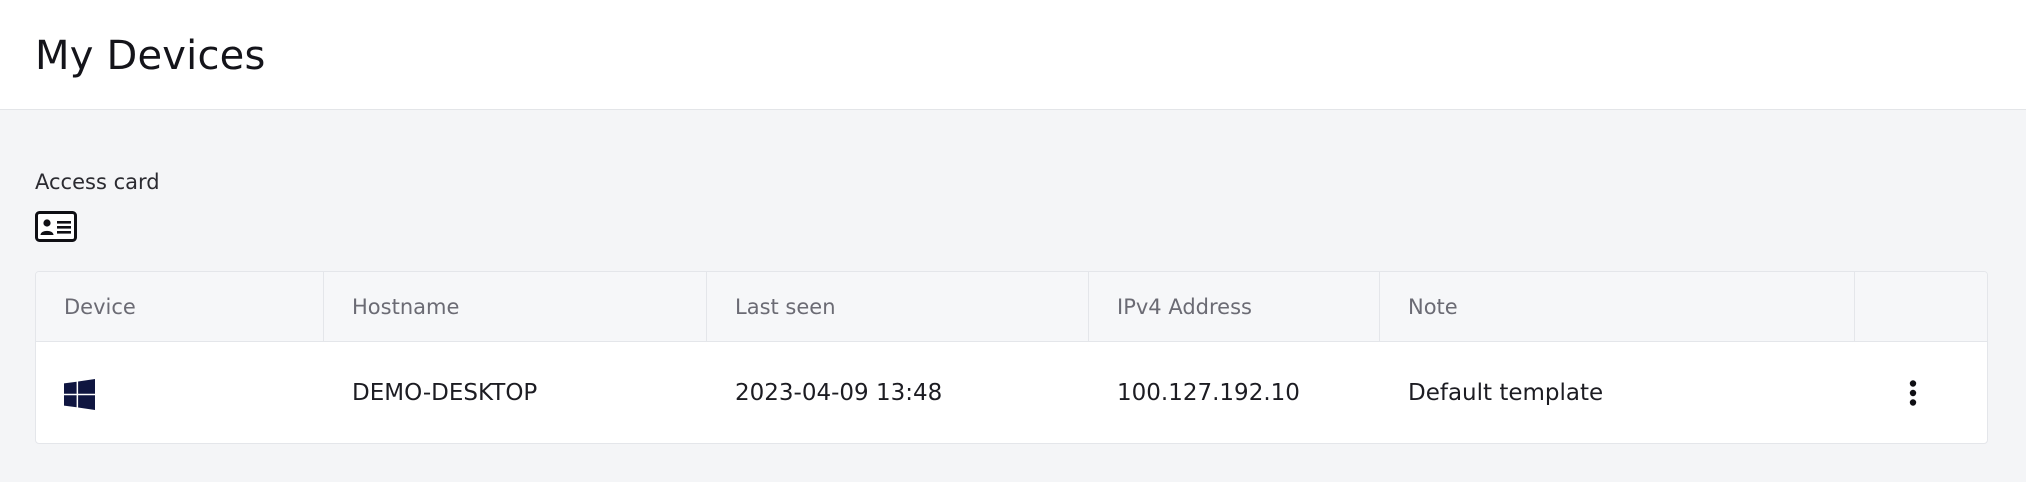  I want to click on page-title: My Devices, so click(150, 56).